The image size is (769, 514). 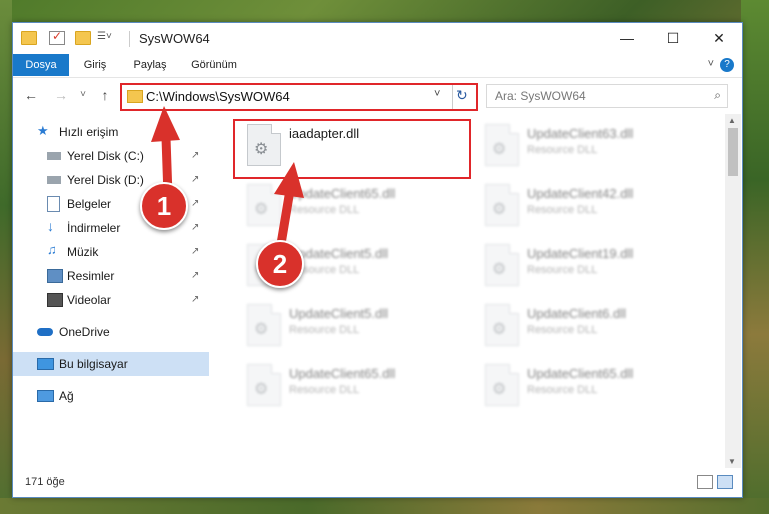 What do you see at coordinates (105, 156) in the screenshot?
I see `sidebar-item-label: Yerel Disk (C:)` at bounding box center [105, 156].